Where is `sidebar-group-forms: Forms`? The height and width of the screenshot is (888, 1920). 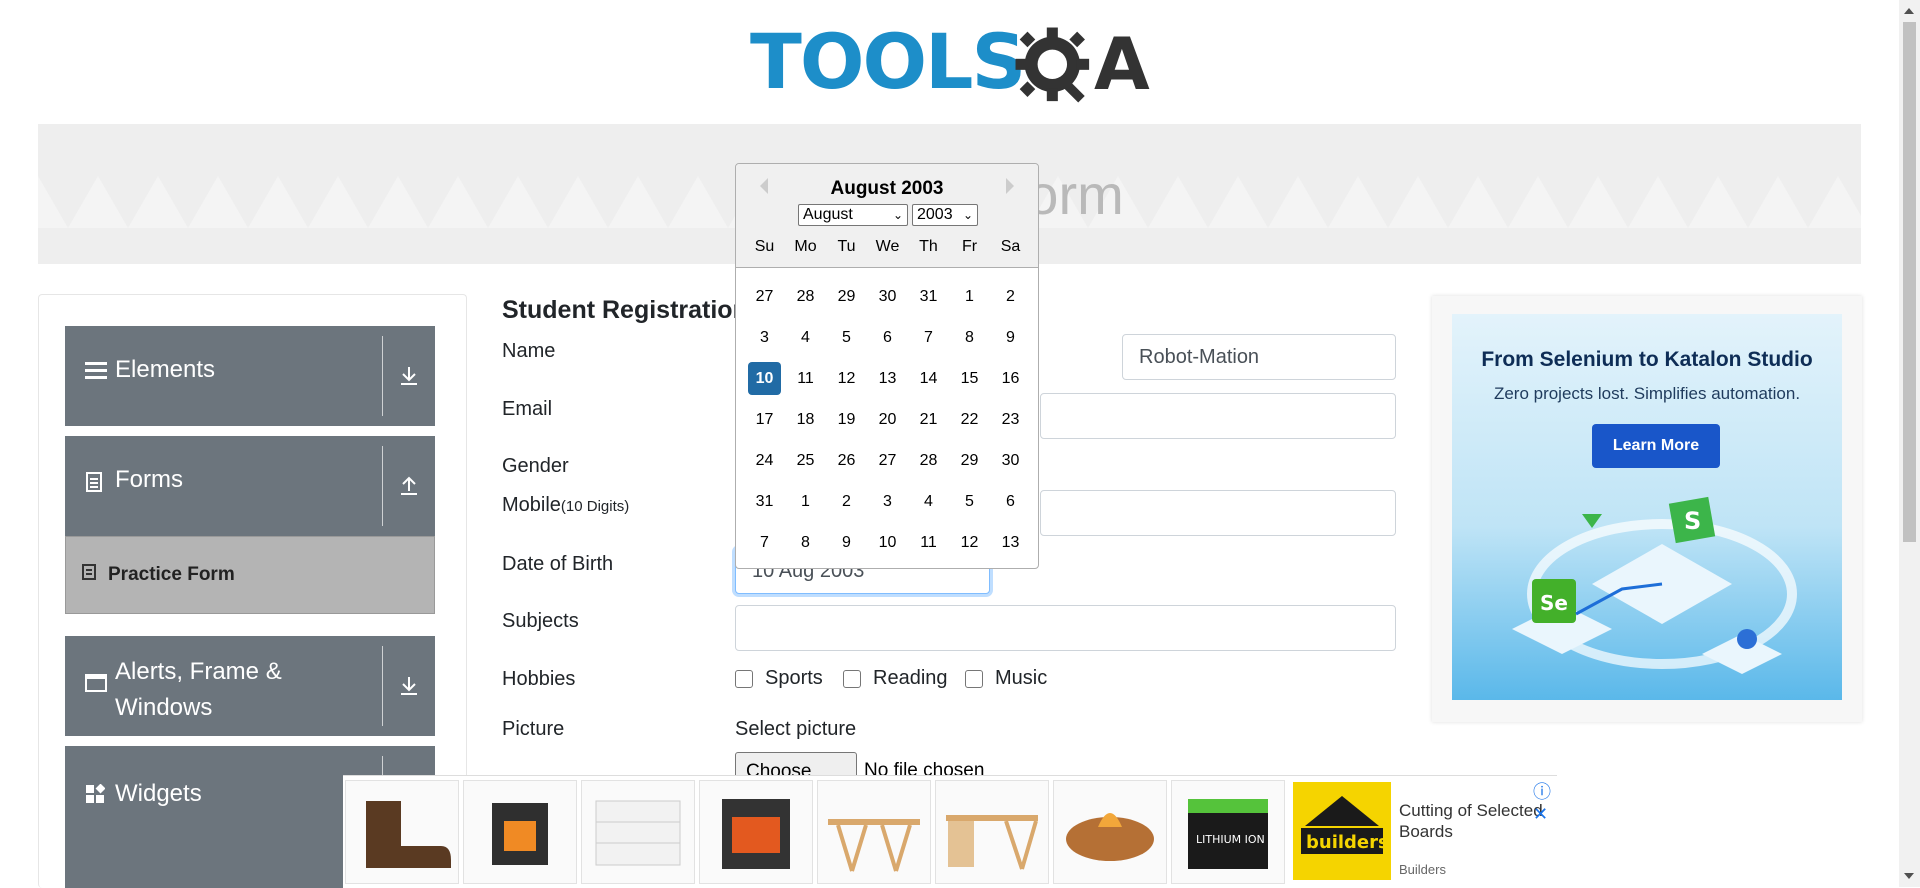 sidebar-group-forms: Forms is located at coordinates (250, 486).